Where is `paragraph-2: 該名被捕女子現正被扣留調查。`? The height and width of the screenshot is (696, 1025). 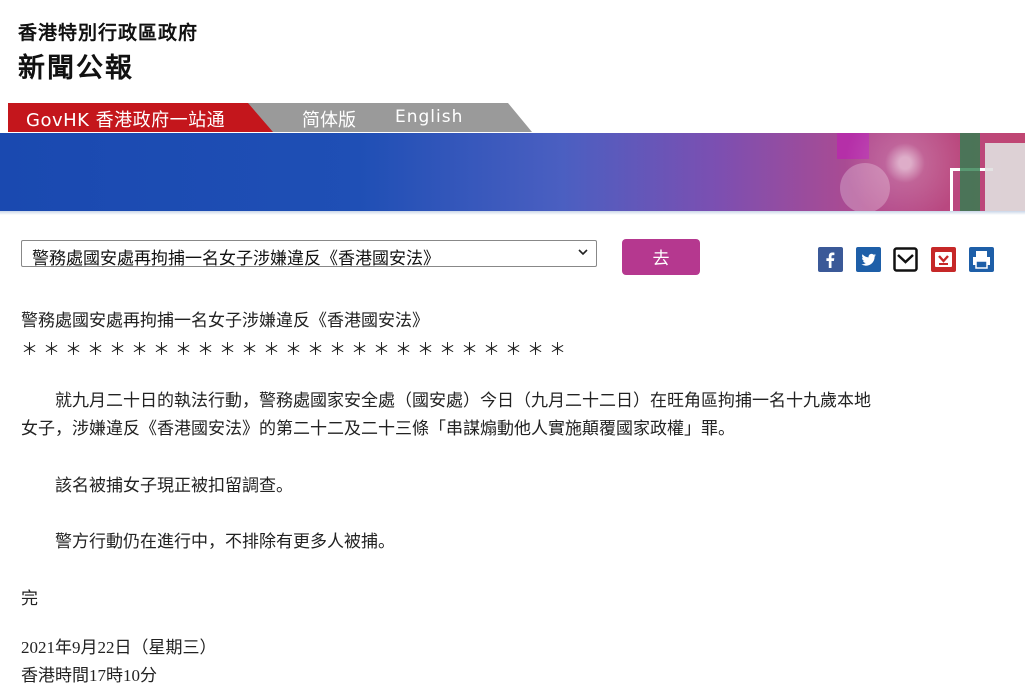
paragraph-2: 該名被捕女子現正被扣留調查。 is located at coordinates (157, 486).